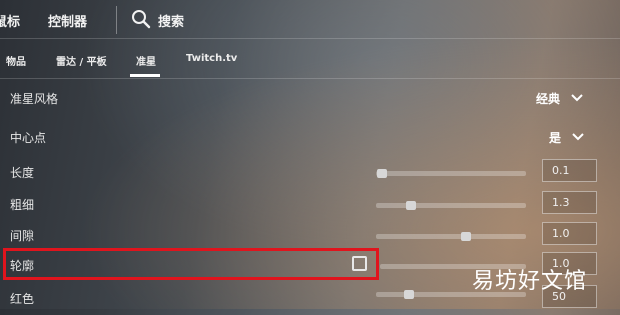 This screenshot has height=315, width=620. Describe the element at coordinates (310, 173) in the screenshot. I see `setting-row-length: 长度 0.1` at that location.